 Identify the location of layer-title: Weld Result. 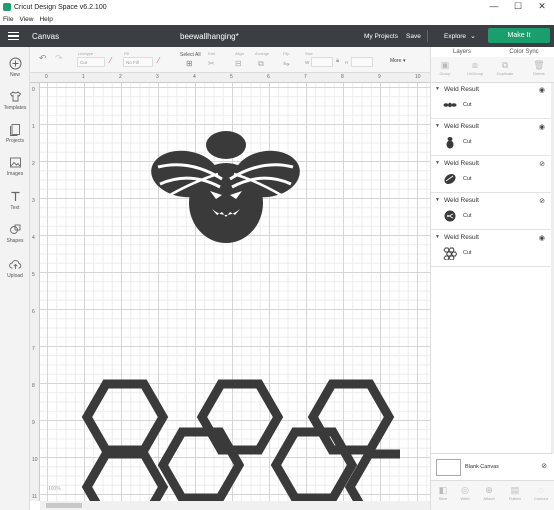
(461, 89).